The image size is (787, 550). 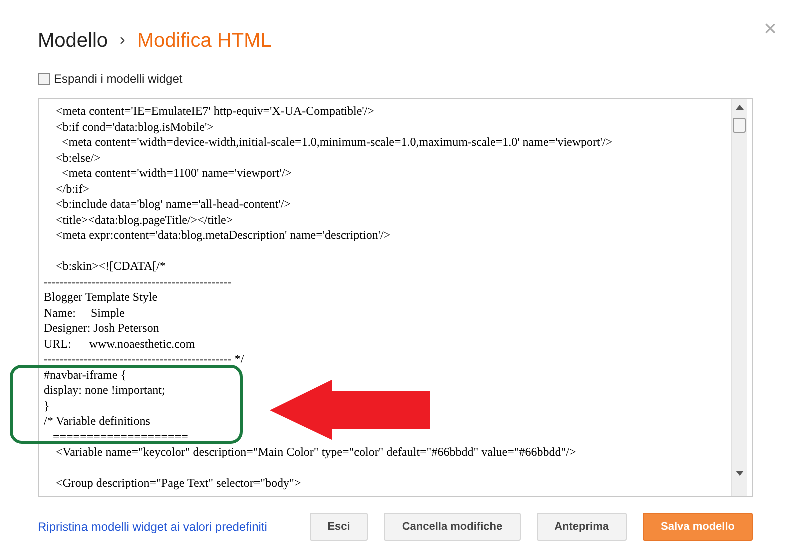 What do you see at coordinates (85, 375) in the screenshot?
I see `code-line: #navbar-iframe {` at bounding box center [85, 375].